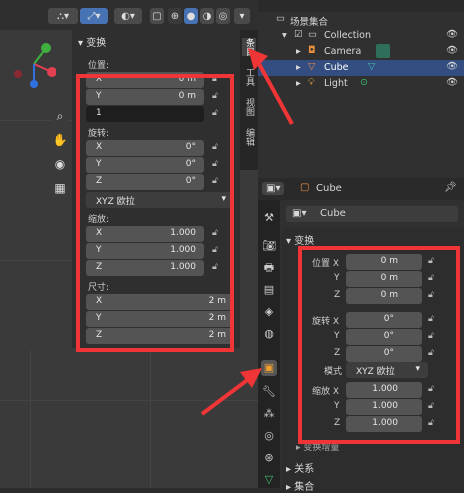 This screenshot has width=464, height=493. What do you see at coordinates (60, 164) in the screenshot?
I see `camera-view-icon: ◉` at bounding box center [60, 164].